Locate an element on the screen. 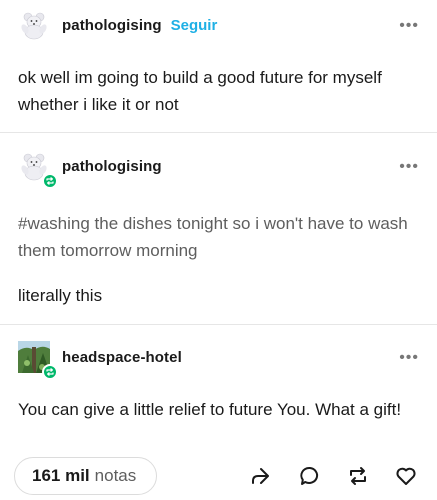  bear-avatar-icon is located at coordinates (34, 25).